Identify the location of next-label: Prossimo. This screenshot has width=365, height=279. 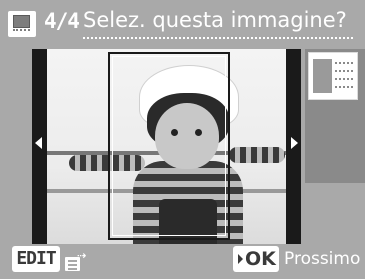
(322, 259).